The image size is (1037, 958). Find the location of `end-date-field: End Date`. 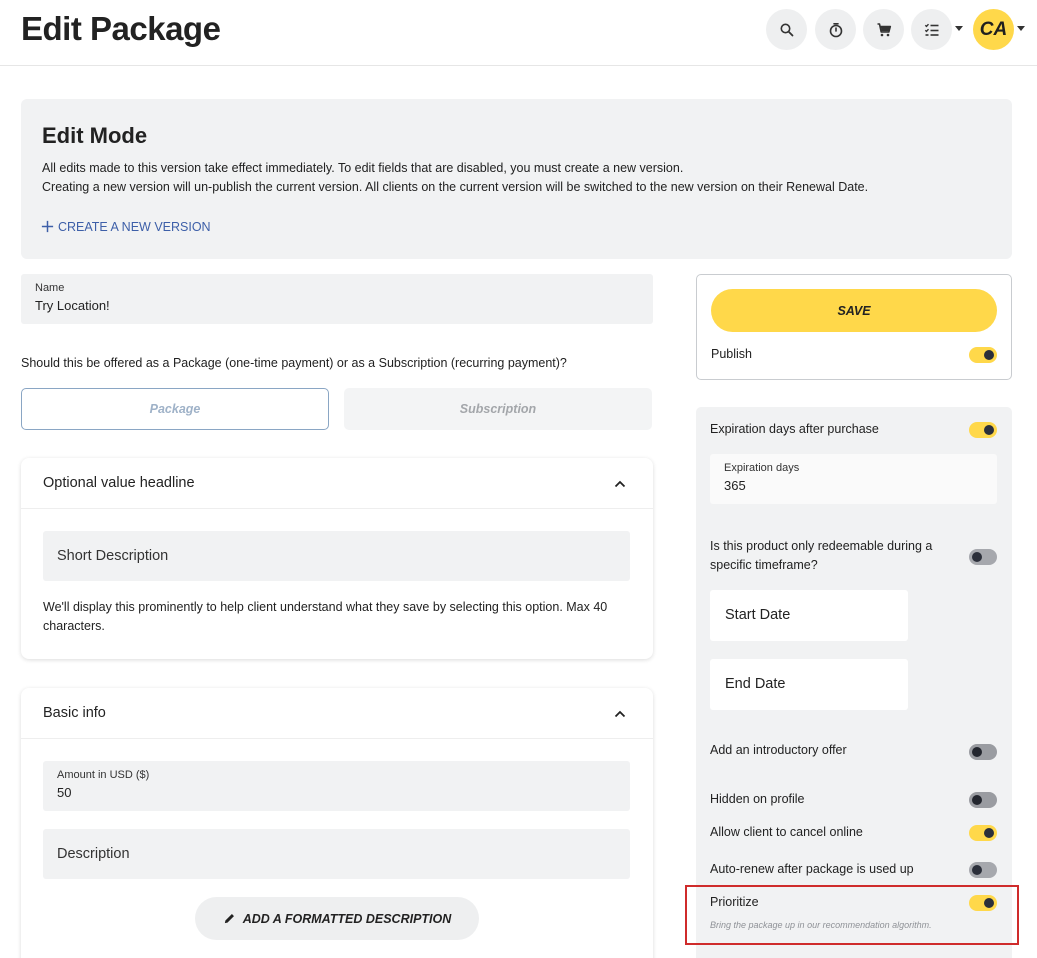

end-date-field: End Date is located at coordinates (809, 684).